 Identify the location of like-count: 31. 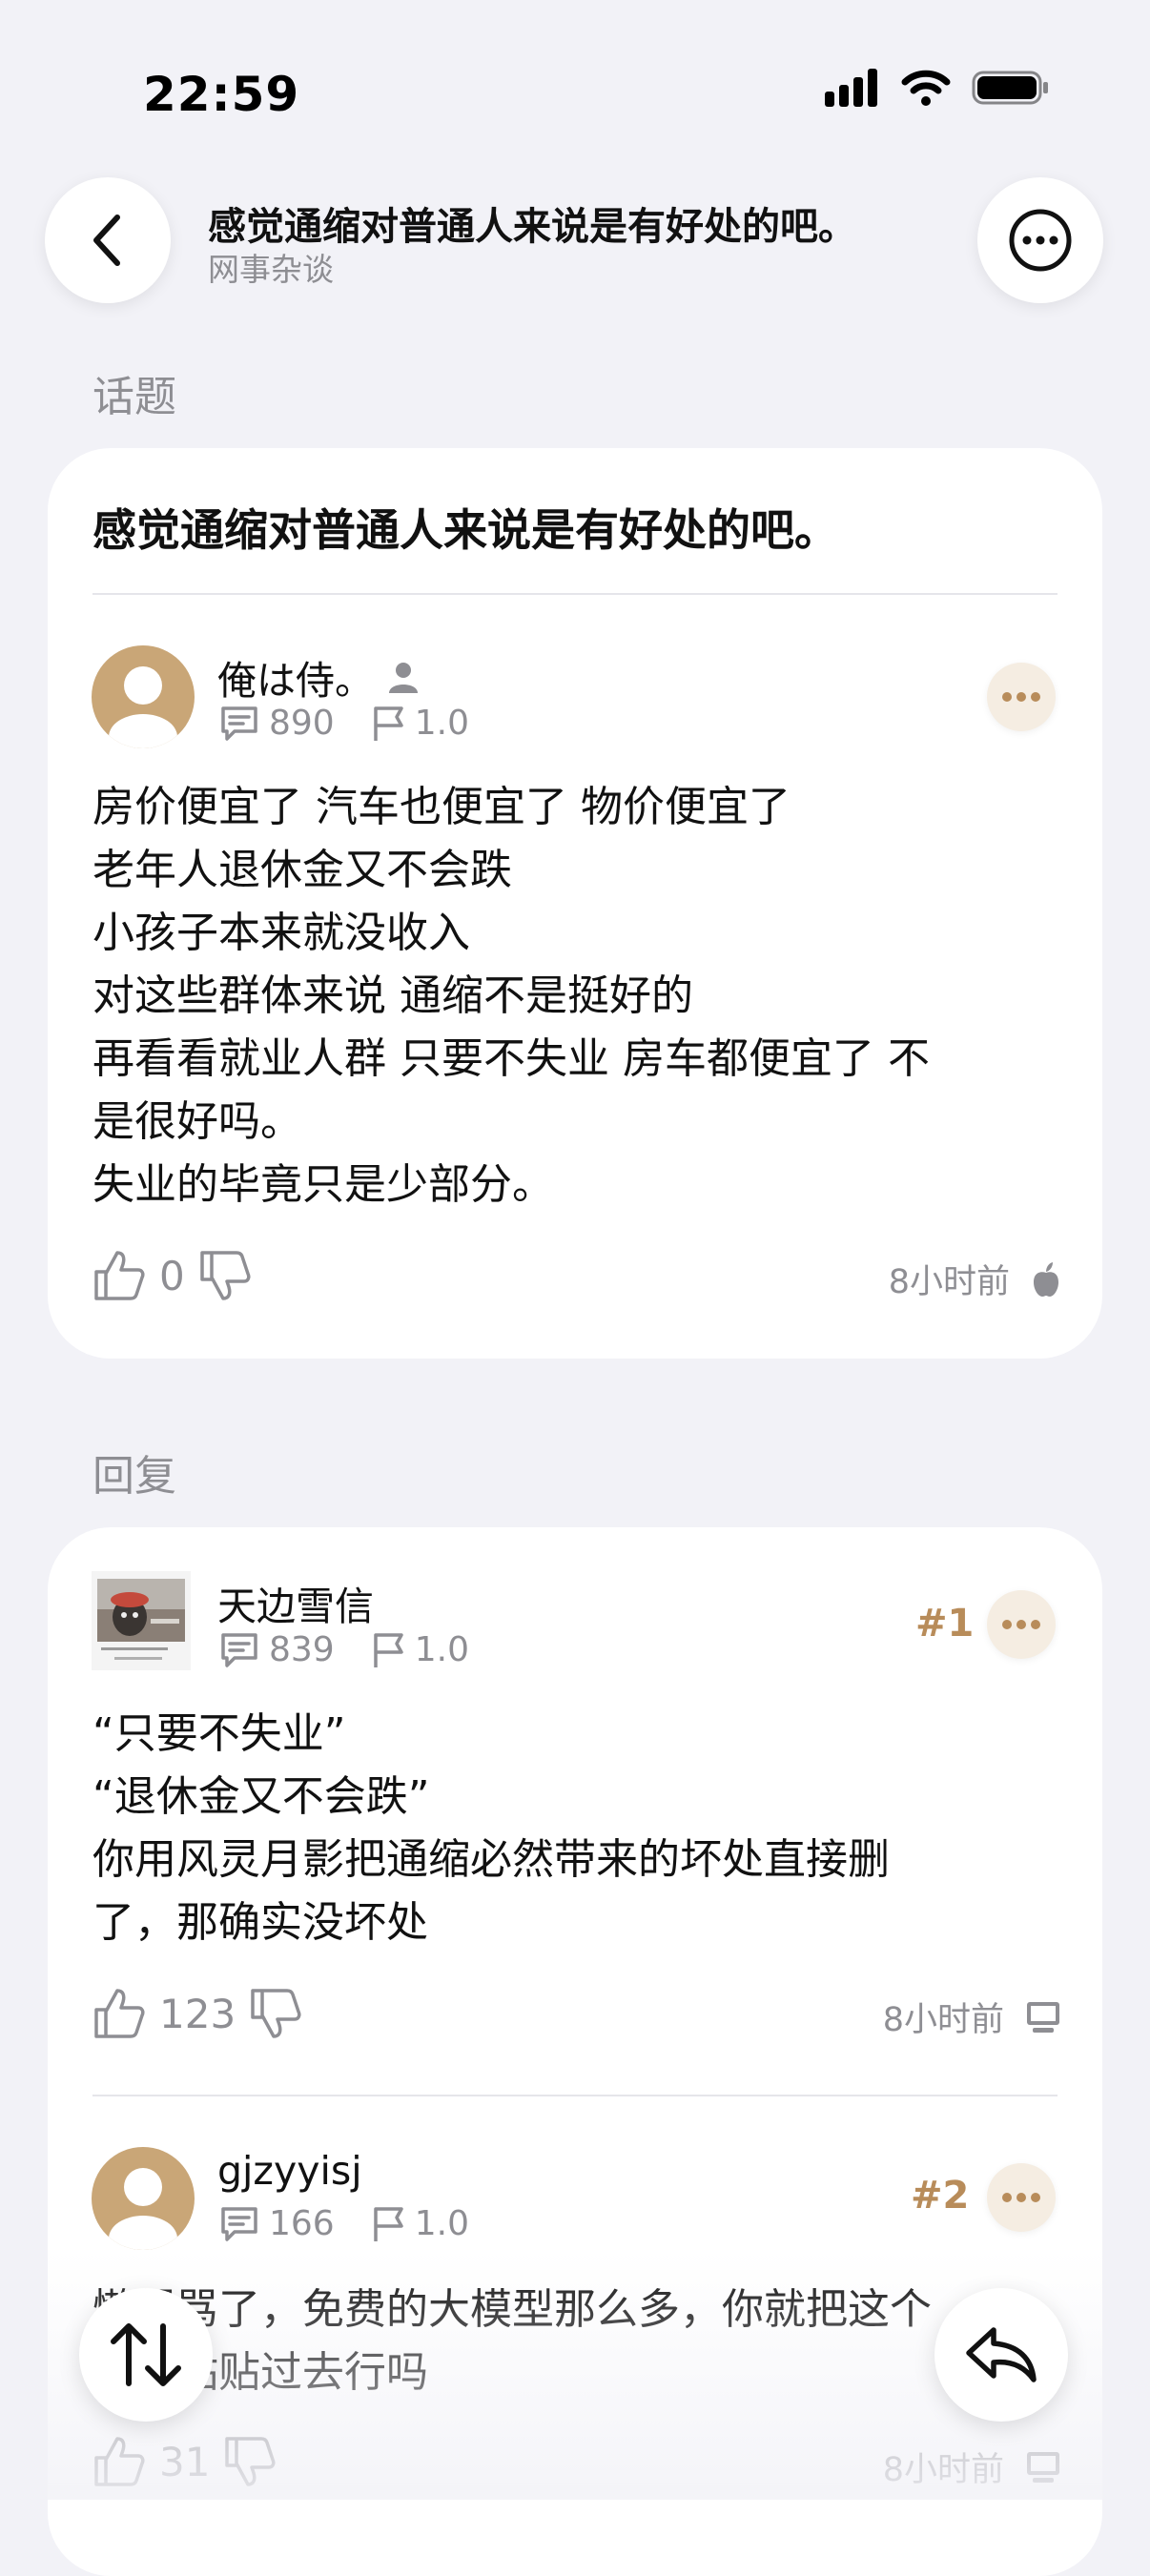
(185, 2461).